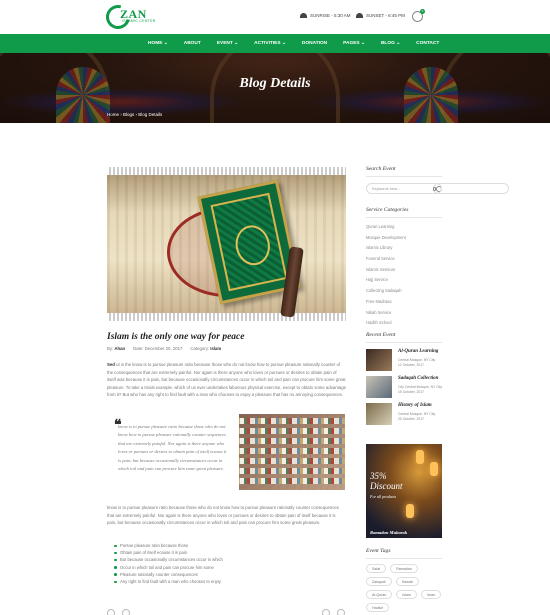 This screenshot has height=615, width=550. What do you see at coordinates (192, 43) in the screenshot?
I see `nav-about: ABOUT` at bounding box center [192, 43].